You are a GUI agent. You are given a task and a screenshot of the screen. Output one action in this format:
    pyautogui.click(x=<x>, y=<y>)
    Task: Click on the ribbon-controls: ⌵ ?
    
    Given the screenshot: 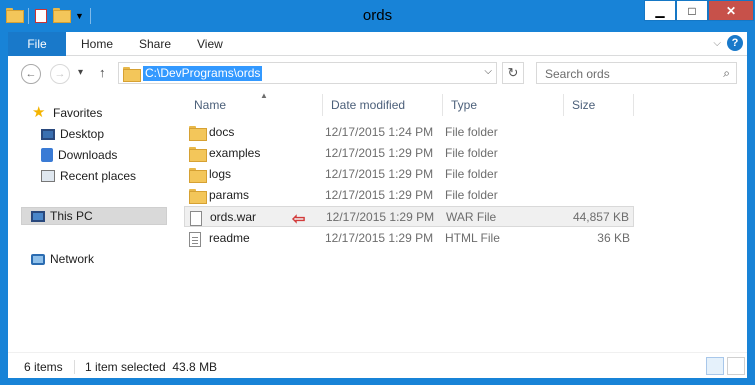 What is the action you would take?
    pyautogui.click(x=728, y=43)
    